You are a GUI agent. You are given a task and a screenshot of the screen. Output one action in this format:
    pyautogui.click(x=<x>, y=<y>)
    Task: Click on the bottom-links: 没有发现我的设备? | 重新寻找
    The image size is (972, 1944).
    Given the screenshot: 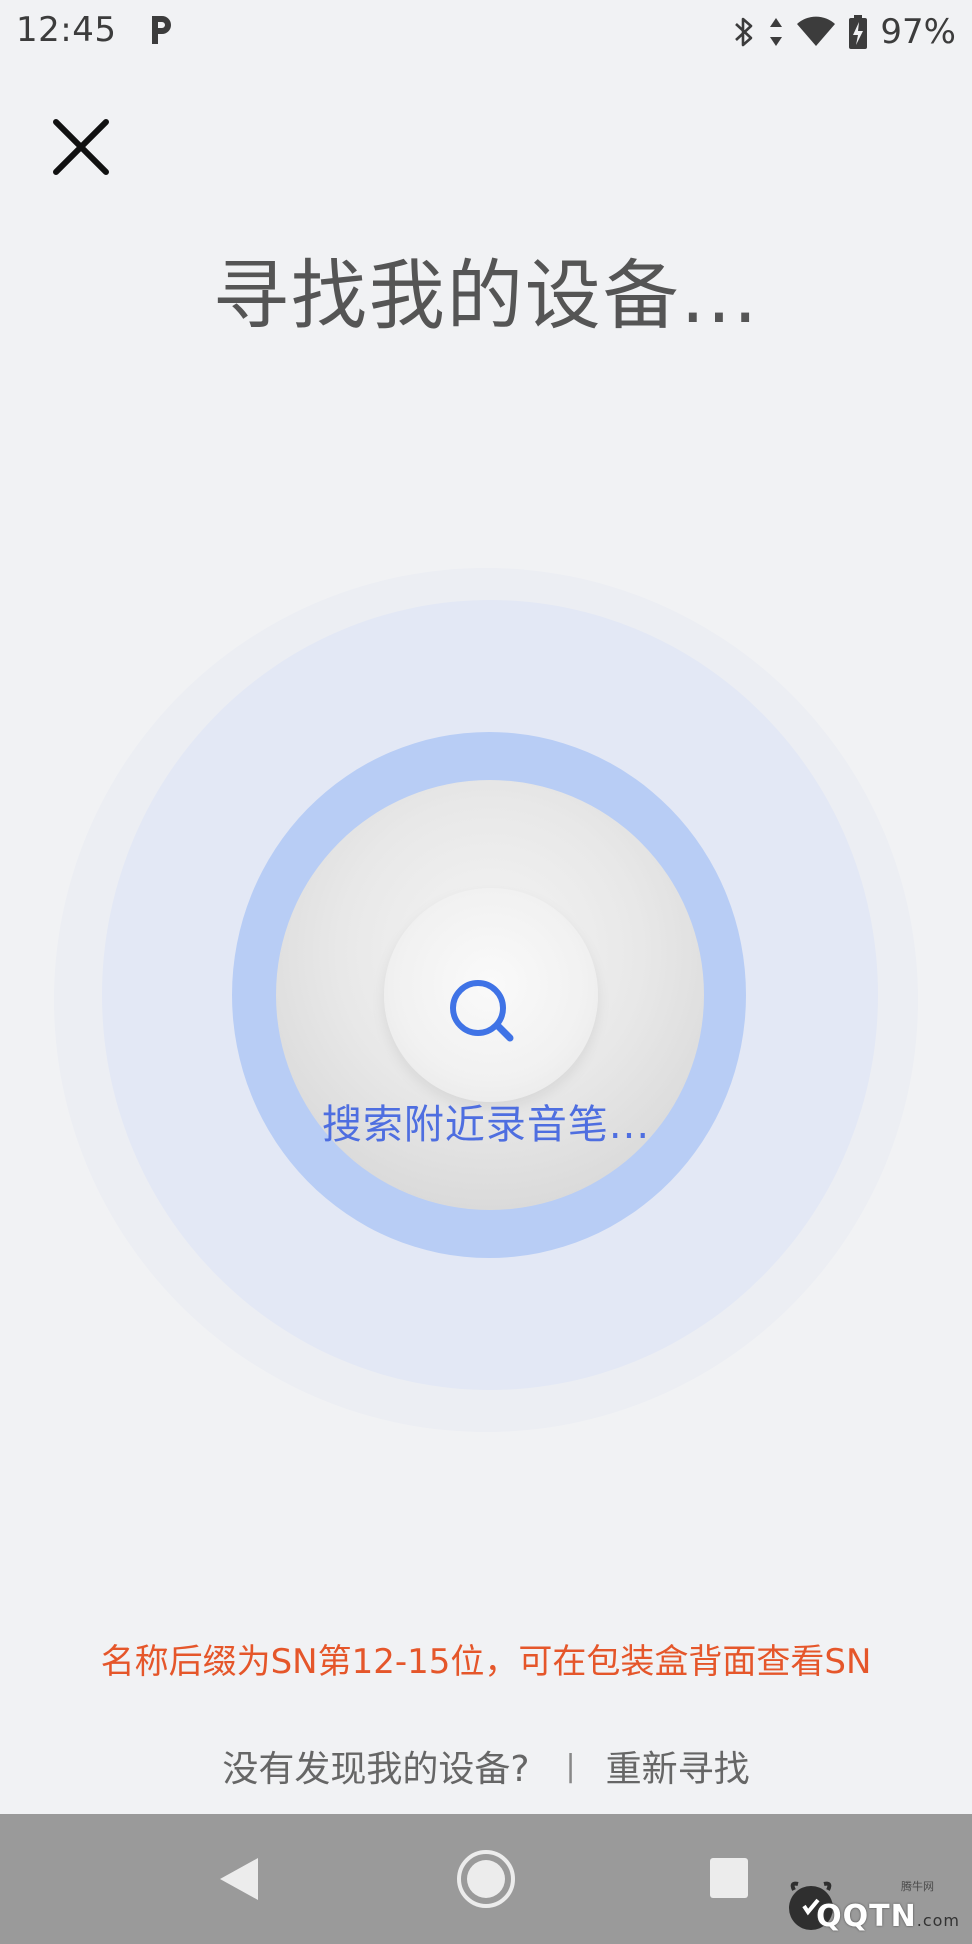 What is the action you would take?
    pyautogui.click(x=486, y=1766)
    